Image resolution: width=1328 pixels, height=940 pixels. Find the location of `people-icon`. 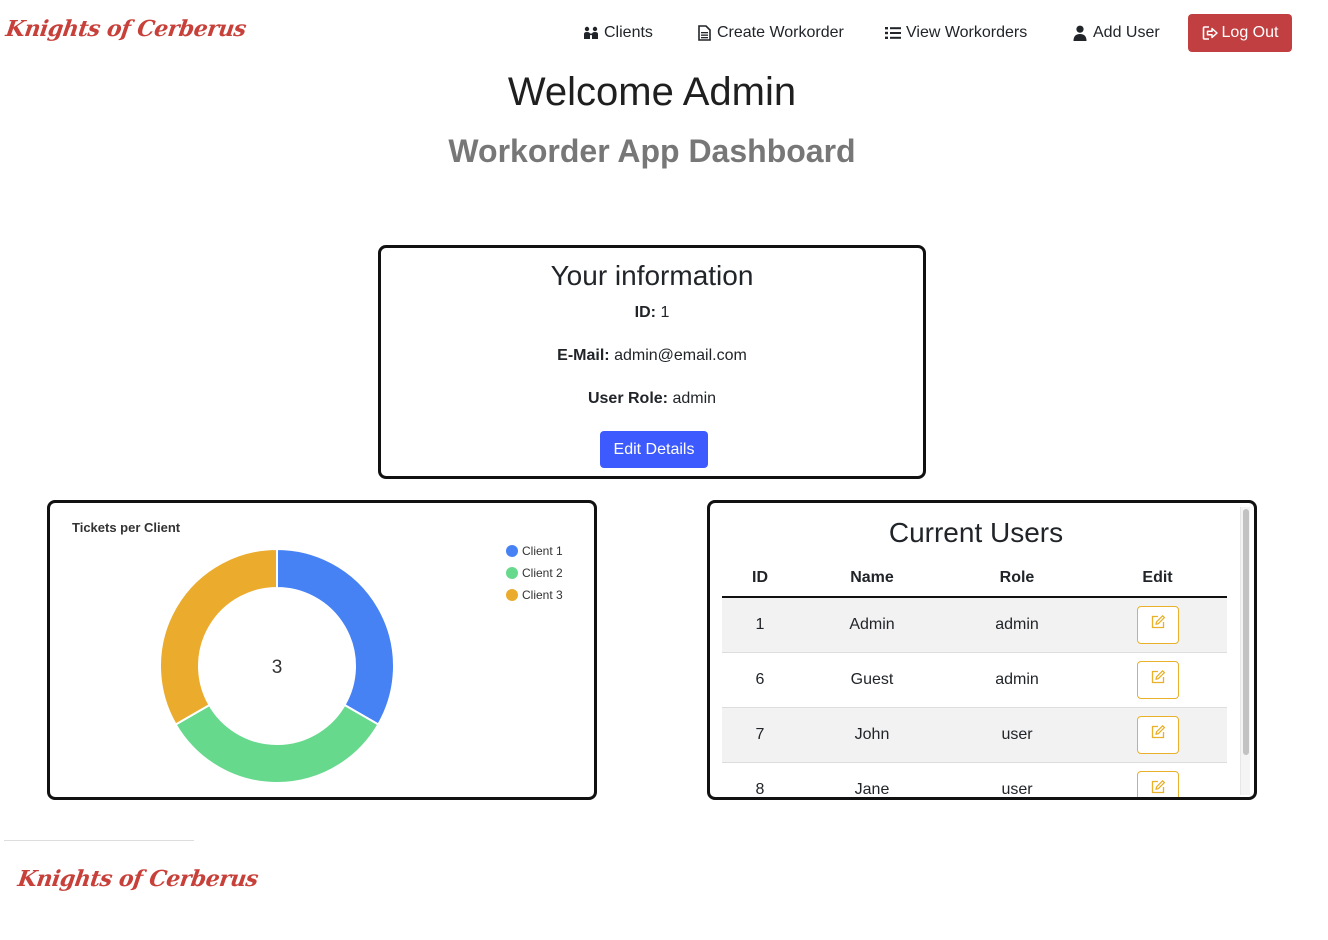

people-icon is located at coordinates (591, 33).